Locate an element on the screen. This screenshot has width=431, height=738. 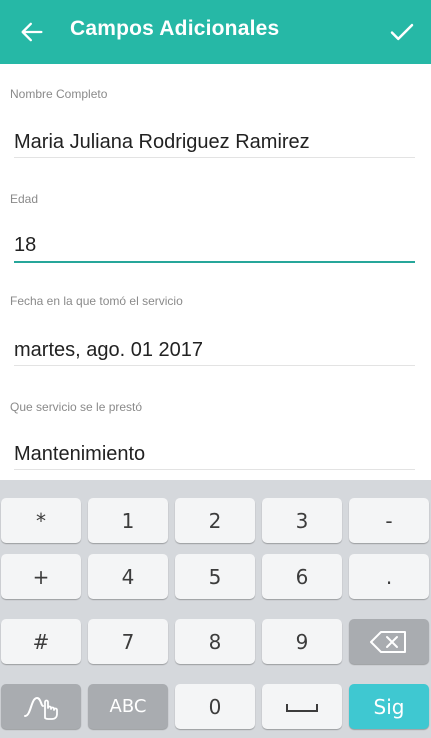
age-input: 18 is located at coordinates (214, 245).